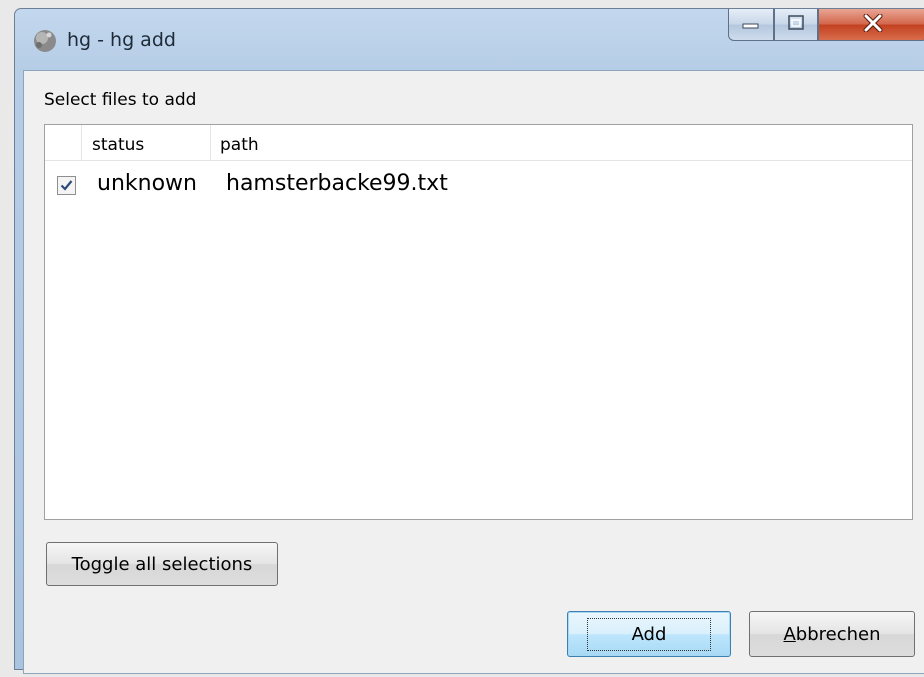  I want to click on cancel-button: Abbrechen, so click(832, 634).